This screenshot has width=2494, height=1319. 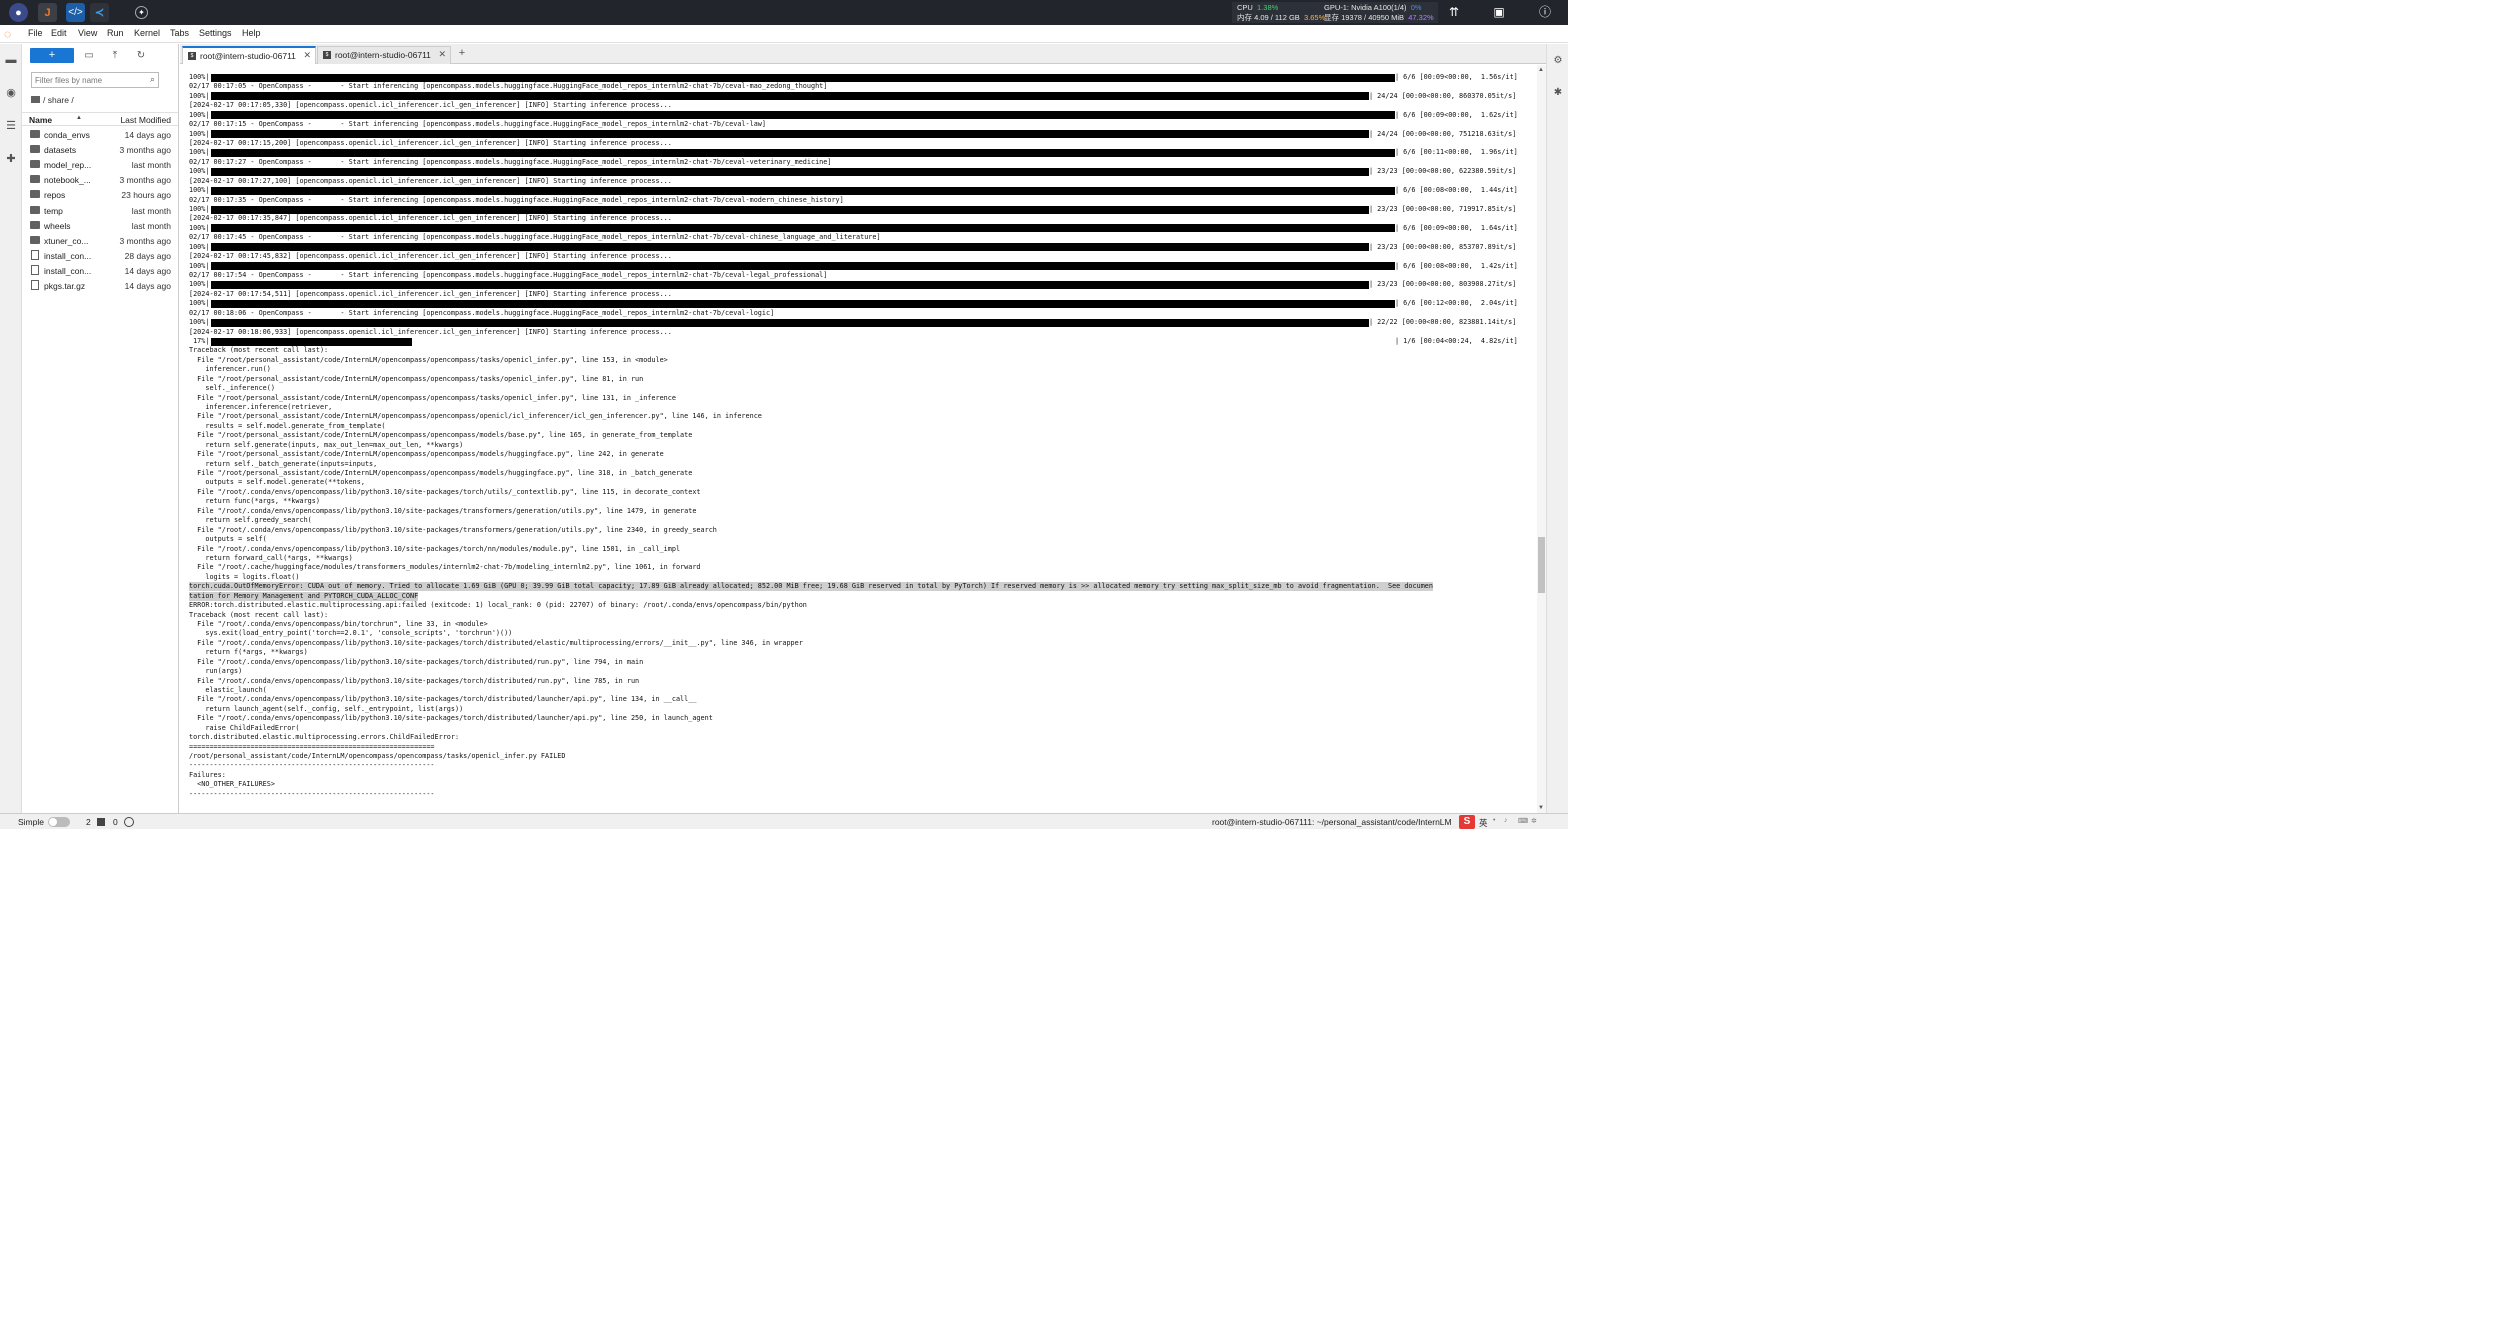 What do you see at coordinates (1421, 17) in the screenshot?
I see `vram-value: 47.32%` at bounding box center [1421, 17].